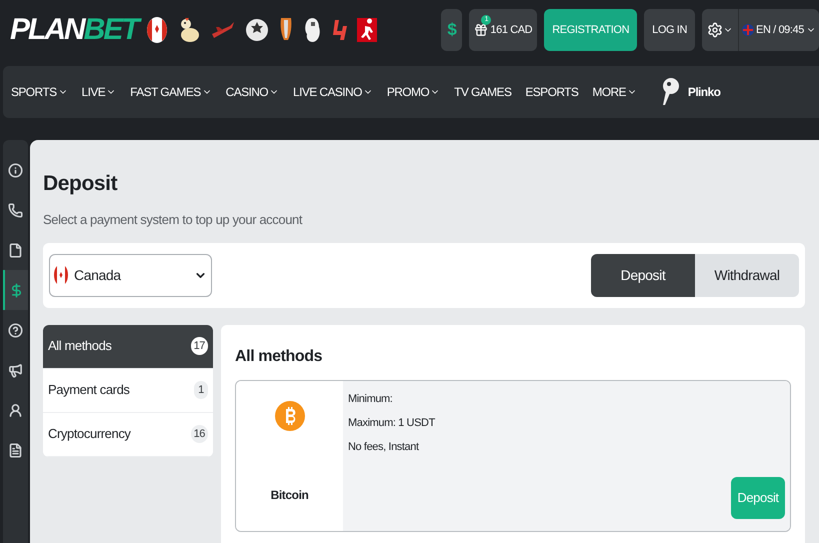 The width and height of the screenshot is (819, 543). I want to click on nav-item: PROMO, so click(413, 92).